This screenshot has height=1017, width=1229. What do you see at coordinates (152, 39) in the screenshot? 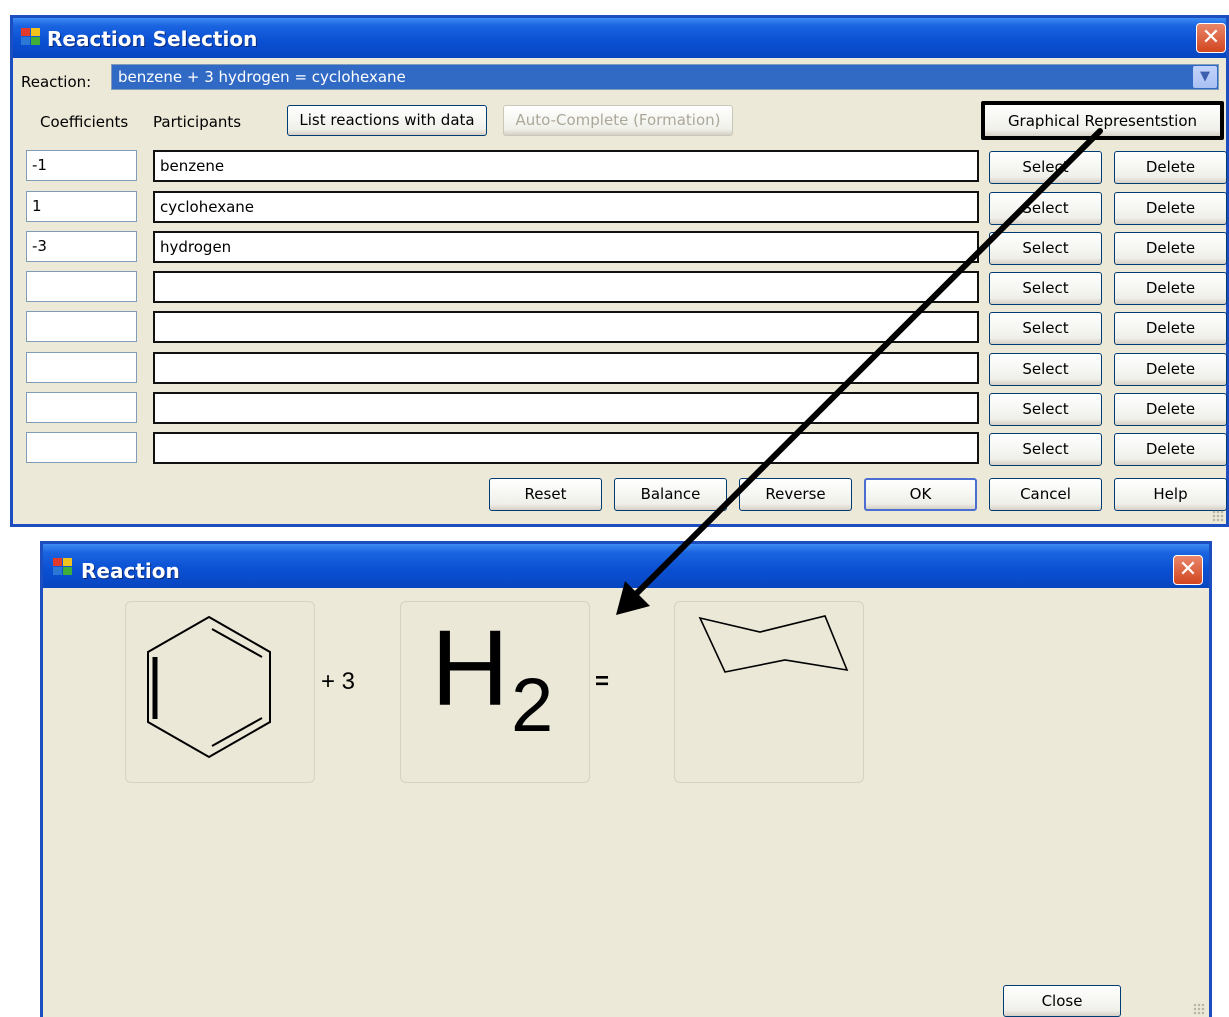
I see `window-title: Reaction Selection` at bounding box center [152, 39].